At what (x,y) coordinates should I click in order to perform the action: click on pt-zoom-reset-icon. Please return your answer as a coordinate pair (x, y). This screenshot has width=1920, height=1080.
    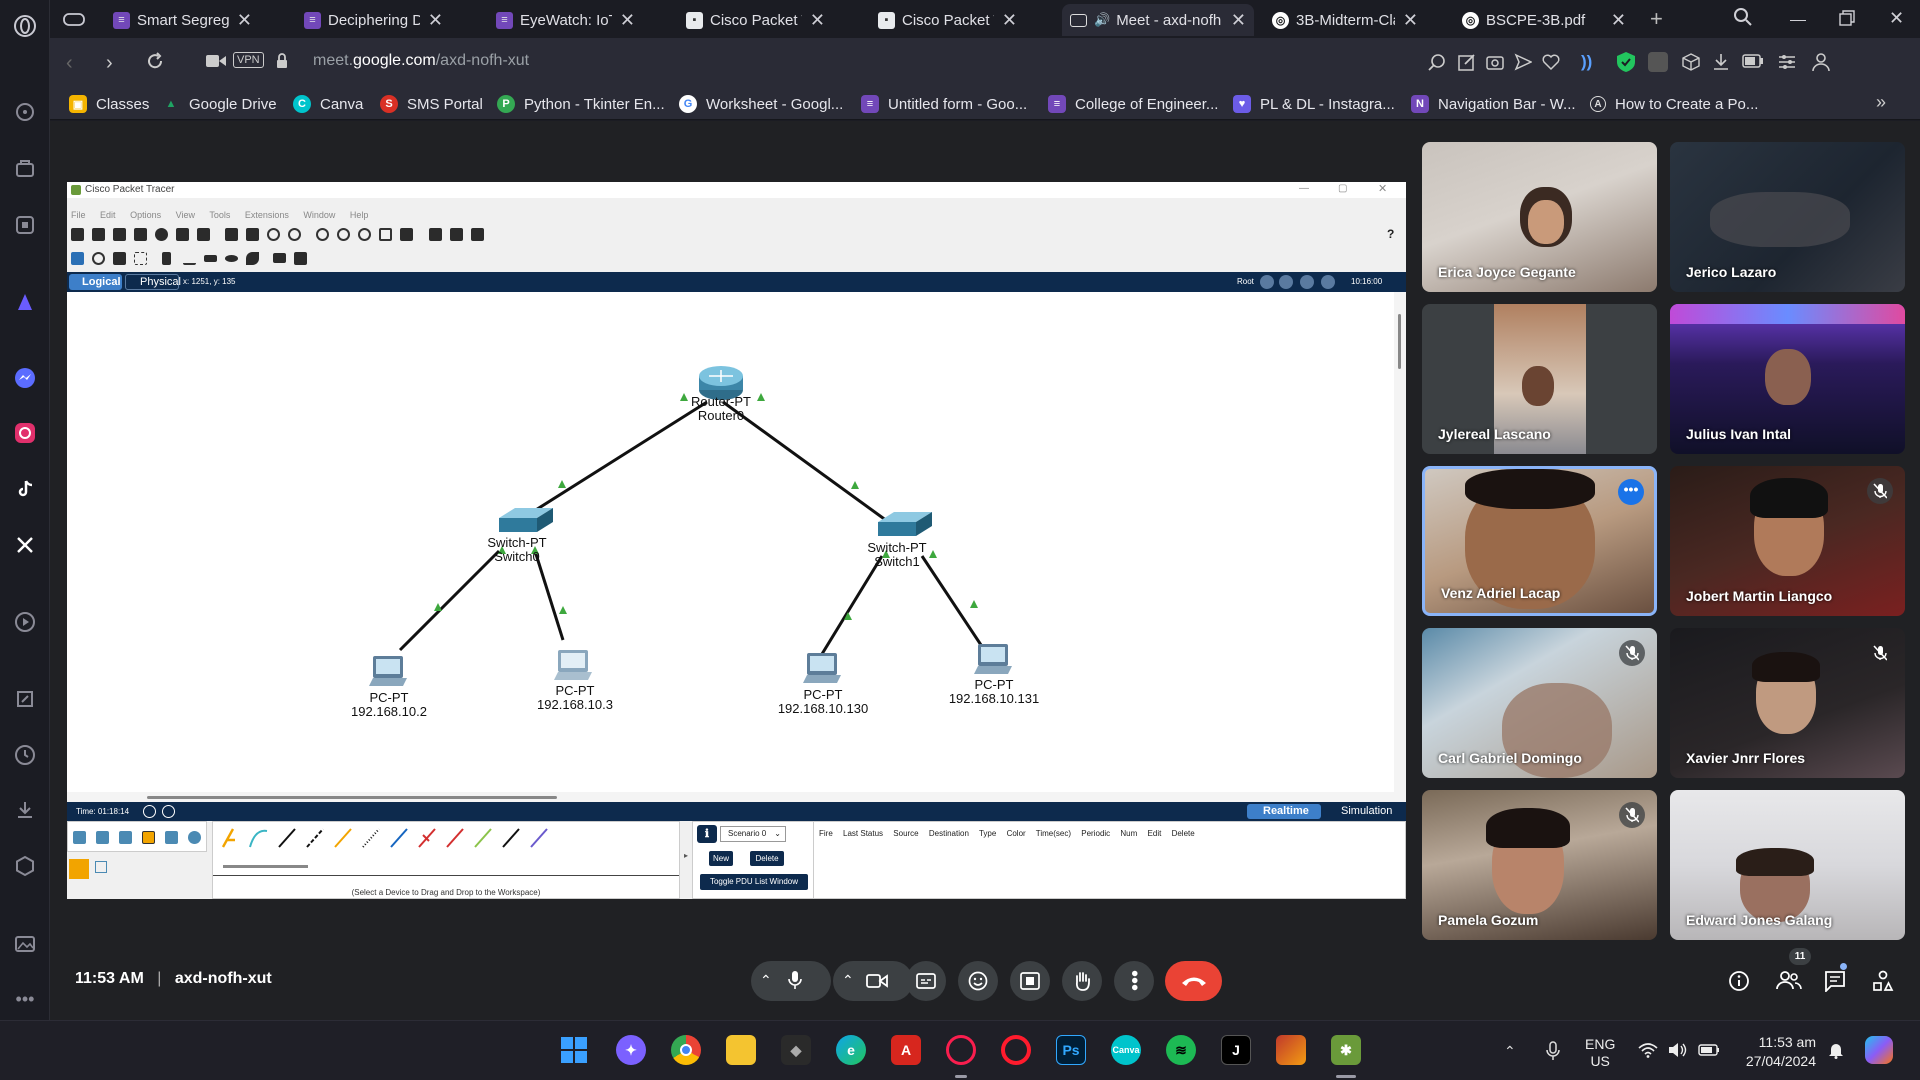
    Looking at the image, I should click on (343, 234).